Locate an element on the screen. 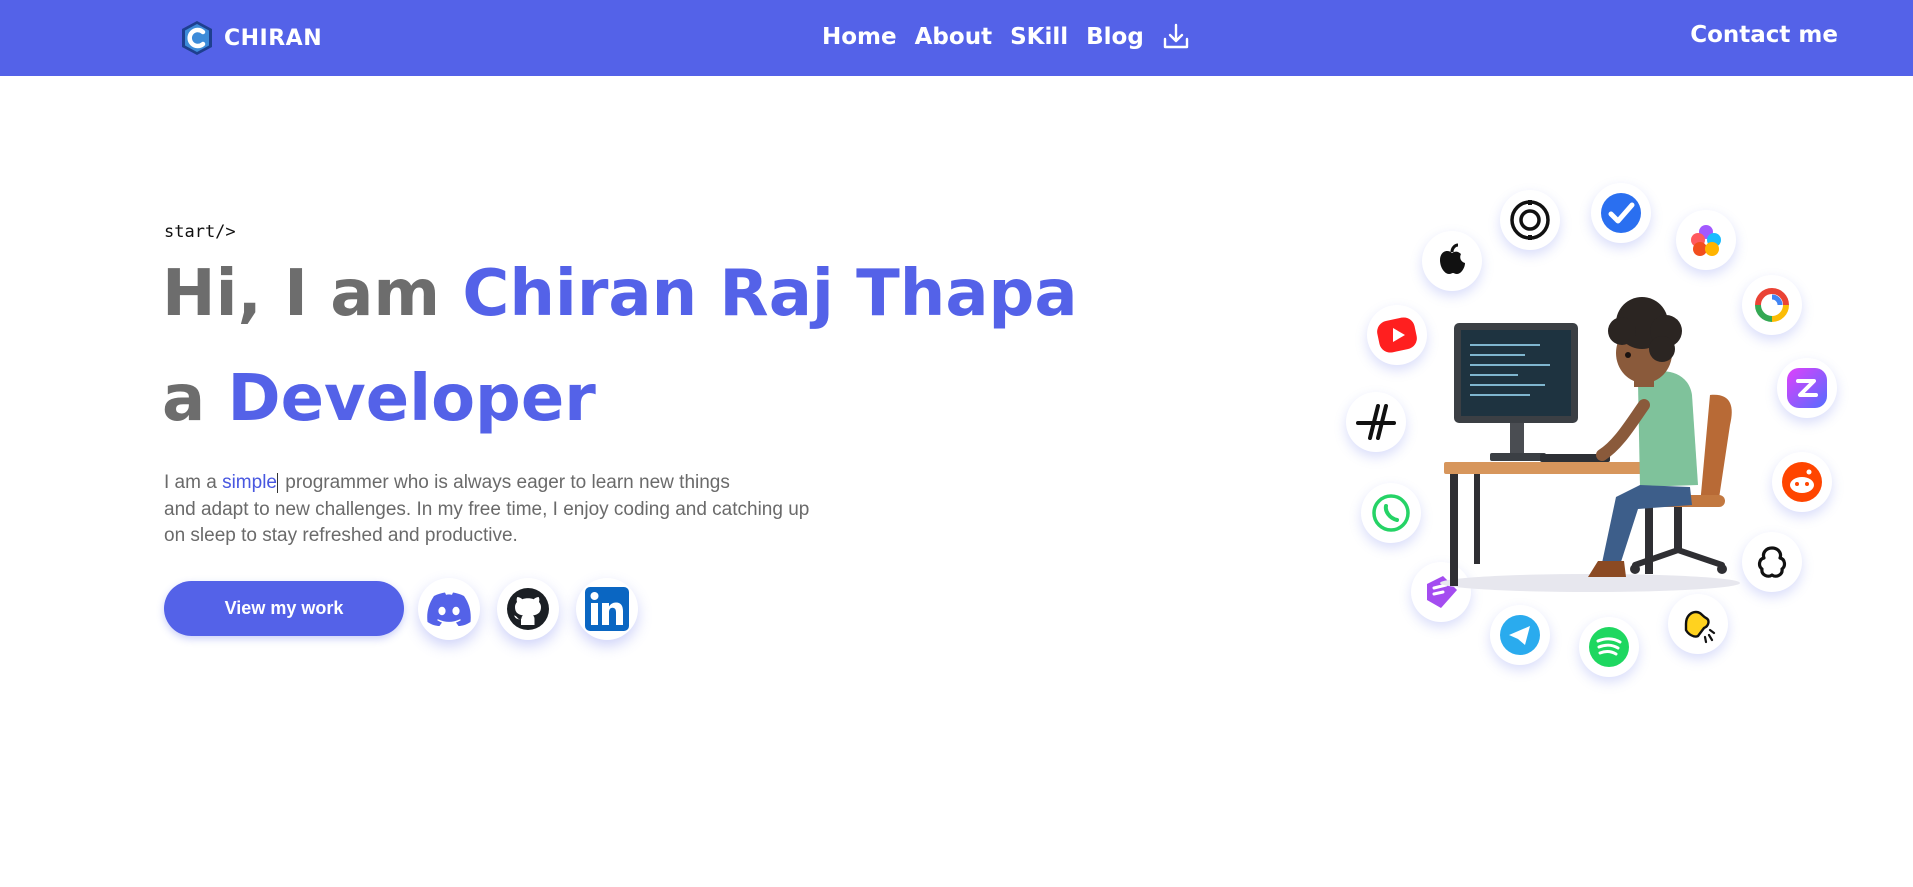  youtube-icon is located at coordinates (1397, 335).